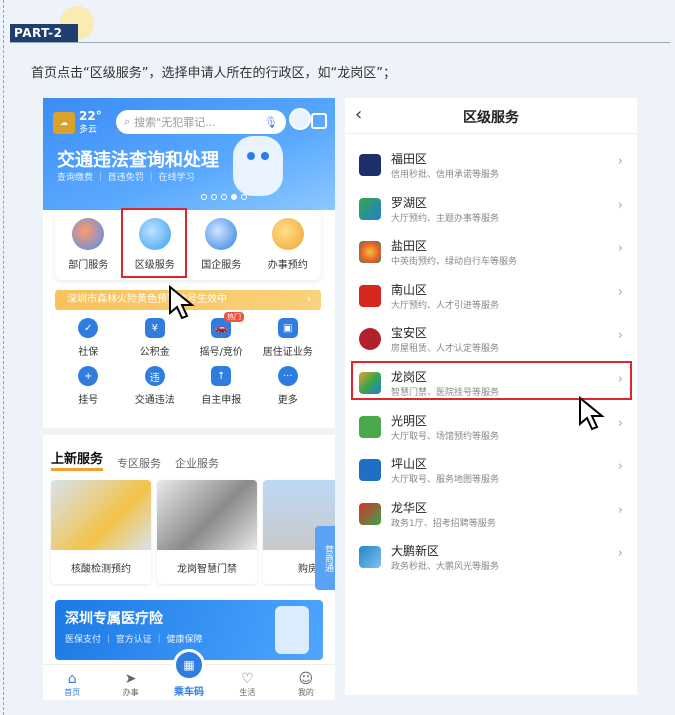 The width and height of the screenshot is (675, 715). Describe the element at coordinates (44, 33) in the screenshot. I see `part-label: PART-2` at that location.